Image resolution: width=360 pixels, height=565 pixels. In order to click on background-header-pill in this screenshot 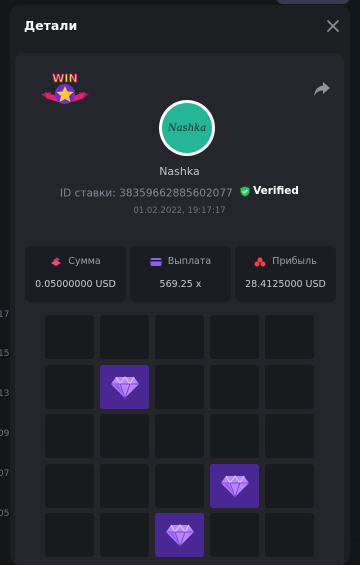, I will do `click(313, 2)`.